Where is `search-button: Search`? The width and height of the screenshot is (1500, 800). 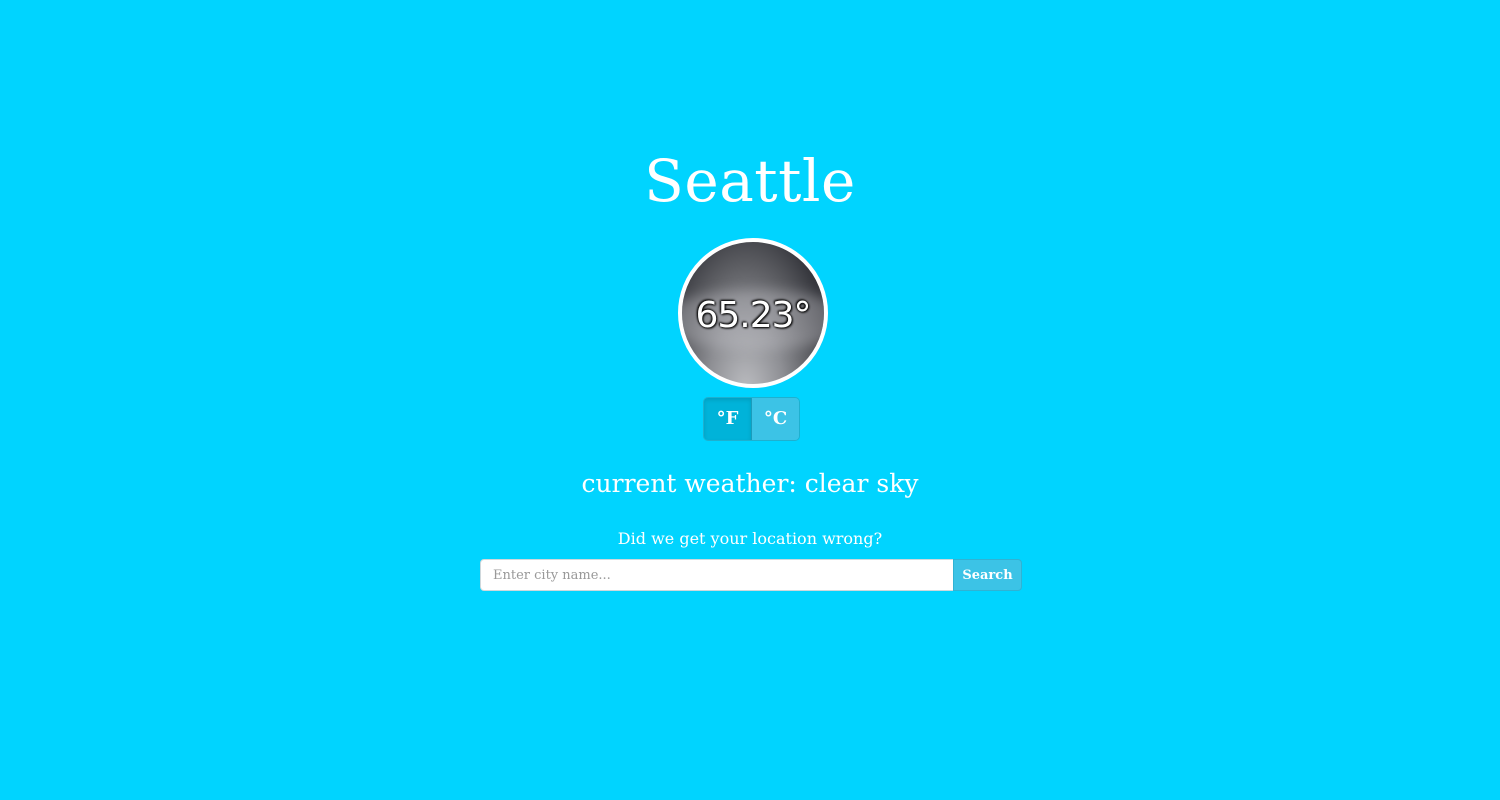 search-button: Search is located at coordinates (987, 575).